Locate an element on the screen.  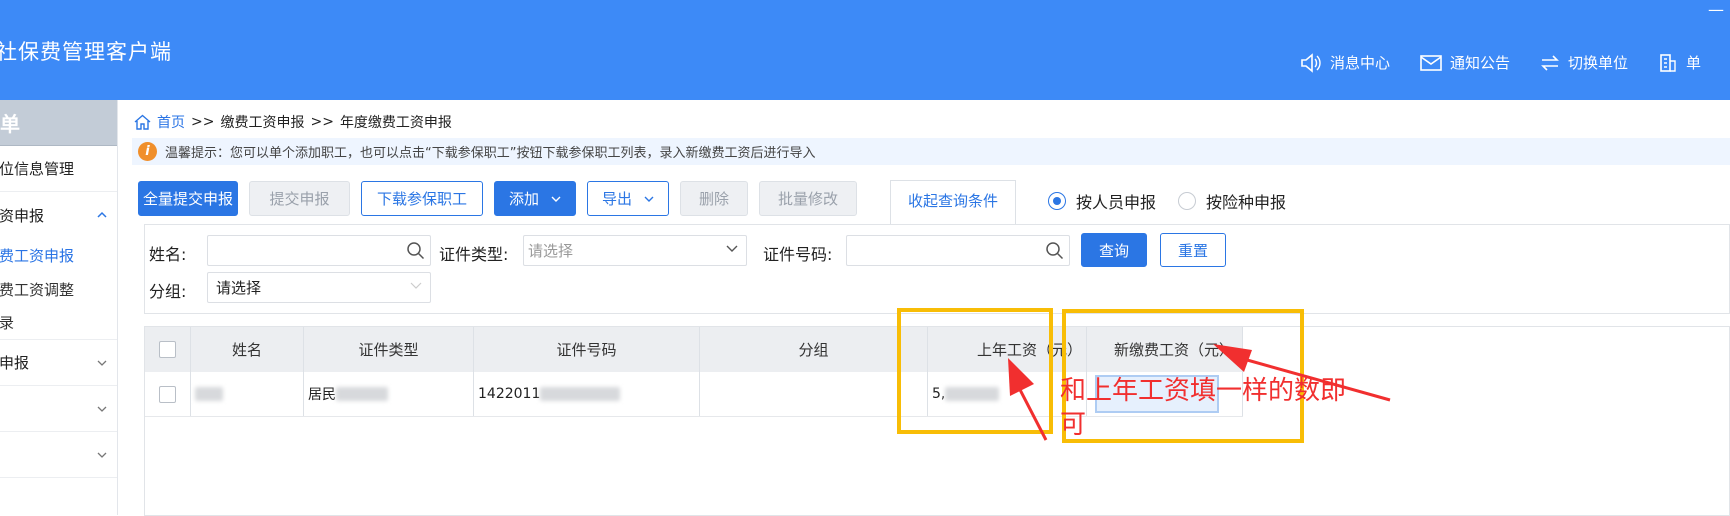
header-name: 姓名 is located at coordinates (247, 349).